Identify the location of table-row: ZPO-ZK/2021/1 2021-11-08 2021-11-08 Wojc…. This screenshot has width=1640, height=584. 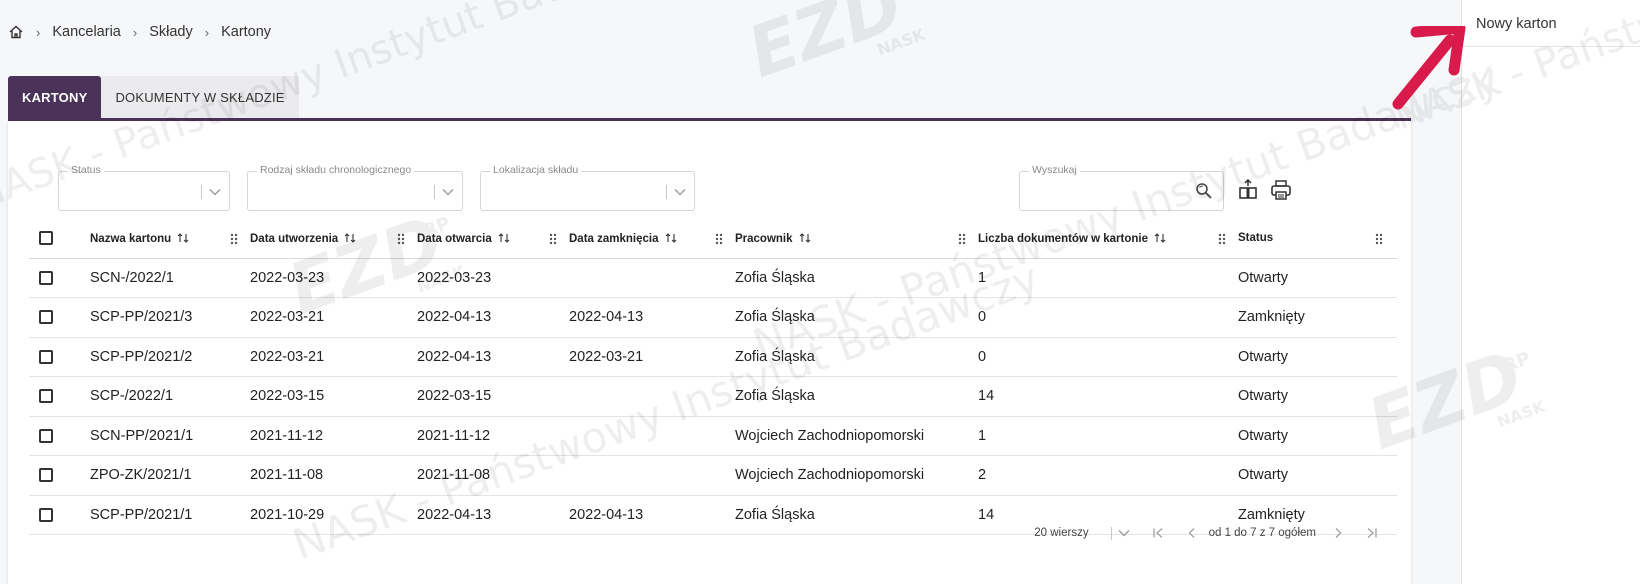
(713, 475).